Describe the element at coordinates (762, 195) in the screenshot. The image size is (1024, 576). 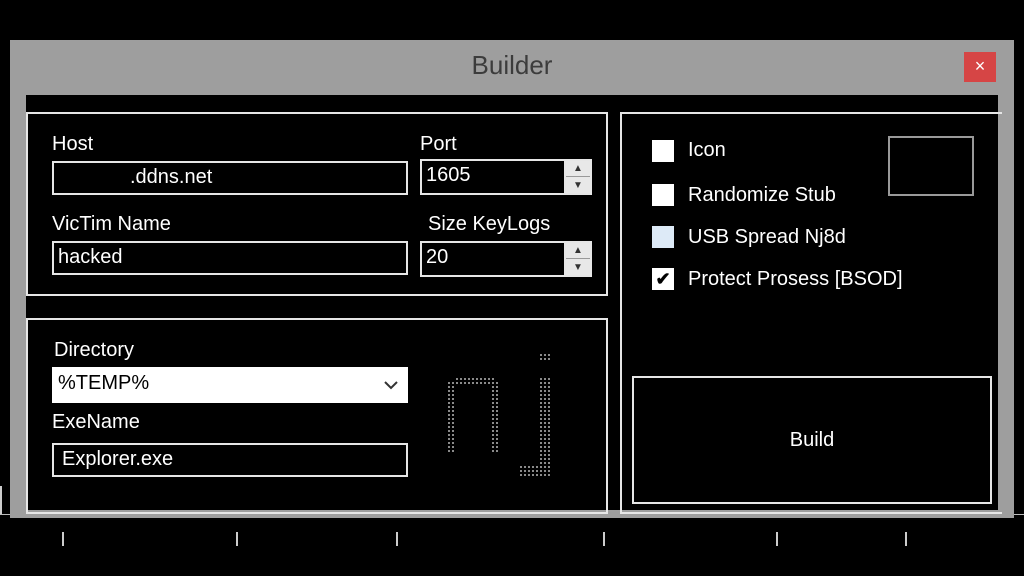
I see `randomize-stub-label: Randomize Stub` at that location.